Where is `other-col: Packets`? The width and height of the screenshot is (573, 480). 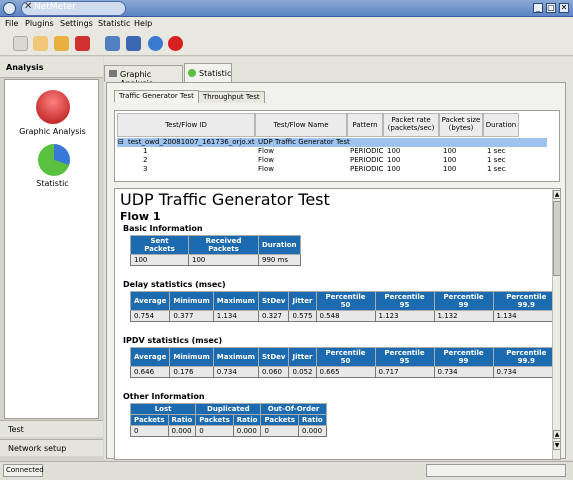 other-col: Packets is located at coordinates (149, 420).